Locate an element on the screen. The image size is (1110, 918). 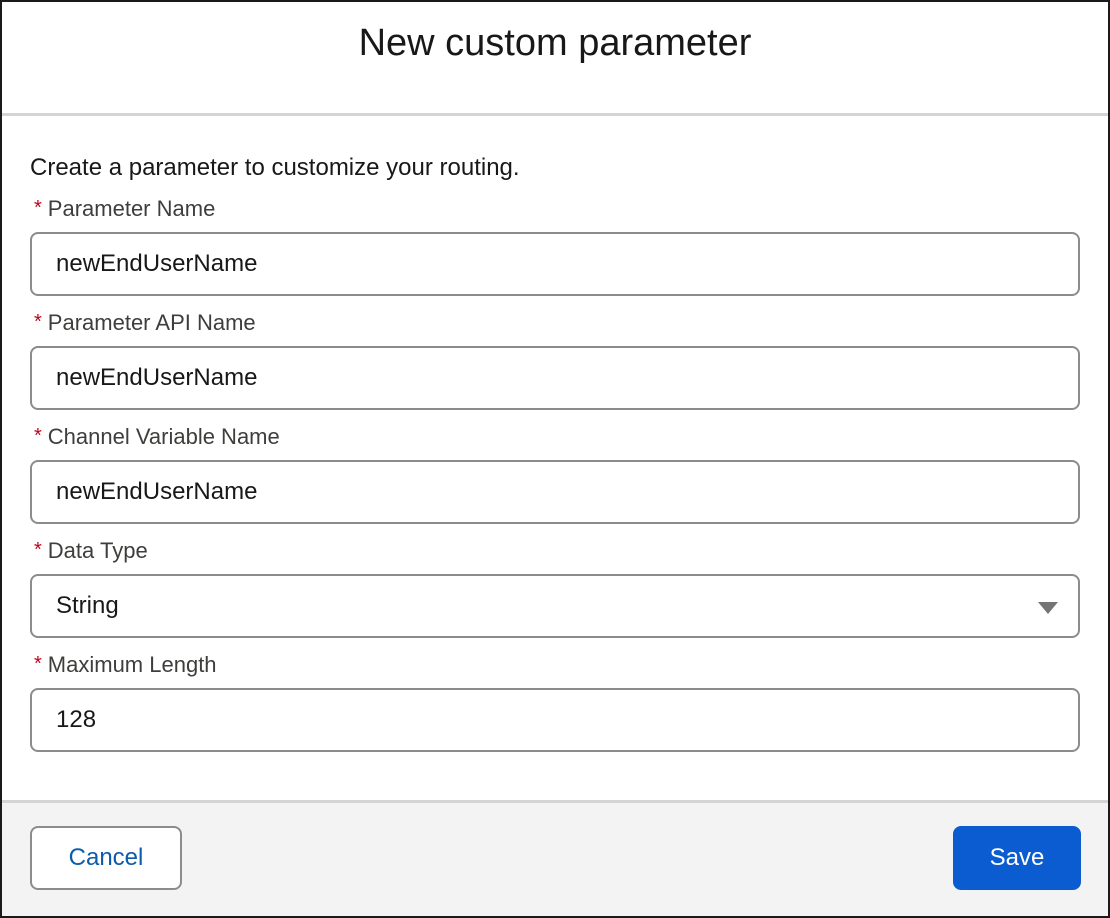
parameter-name-field: * Parameter Name is located at coordinates (555, 246).